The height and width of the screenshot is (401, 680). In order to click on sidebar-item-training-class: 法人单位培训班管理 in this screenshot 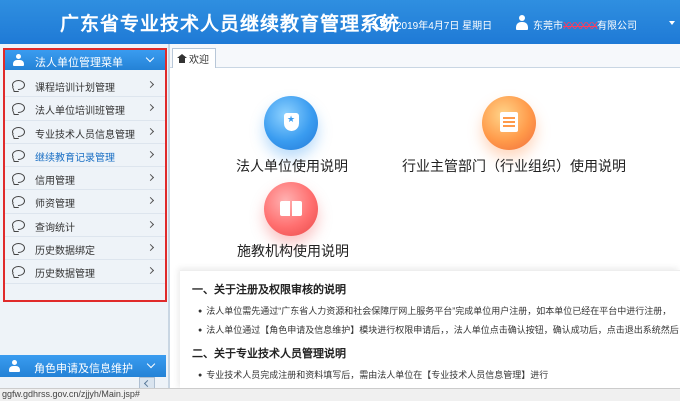, I will do `click(85, 109)`.